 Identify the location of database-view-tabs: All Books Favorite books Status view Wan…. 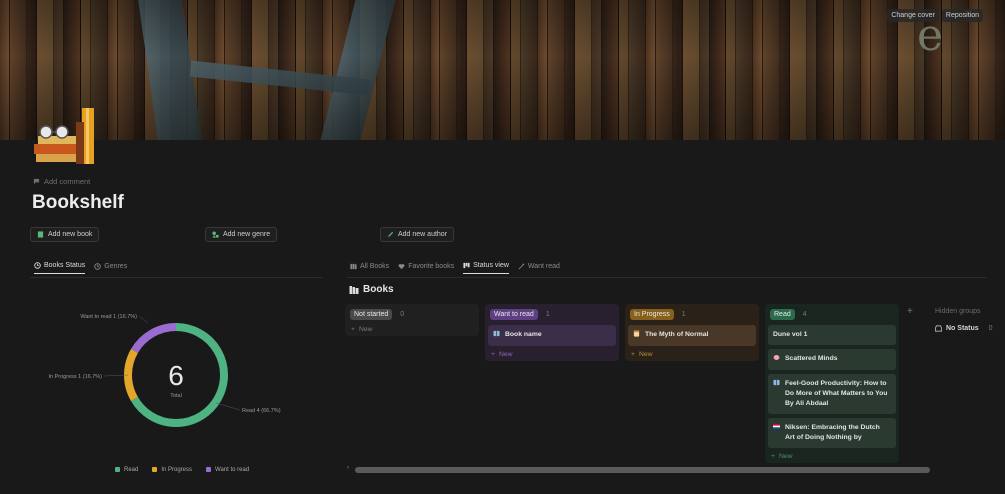
(455, 268).